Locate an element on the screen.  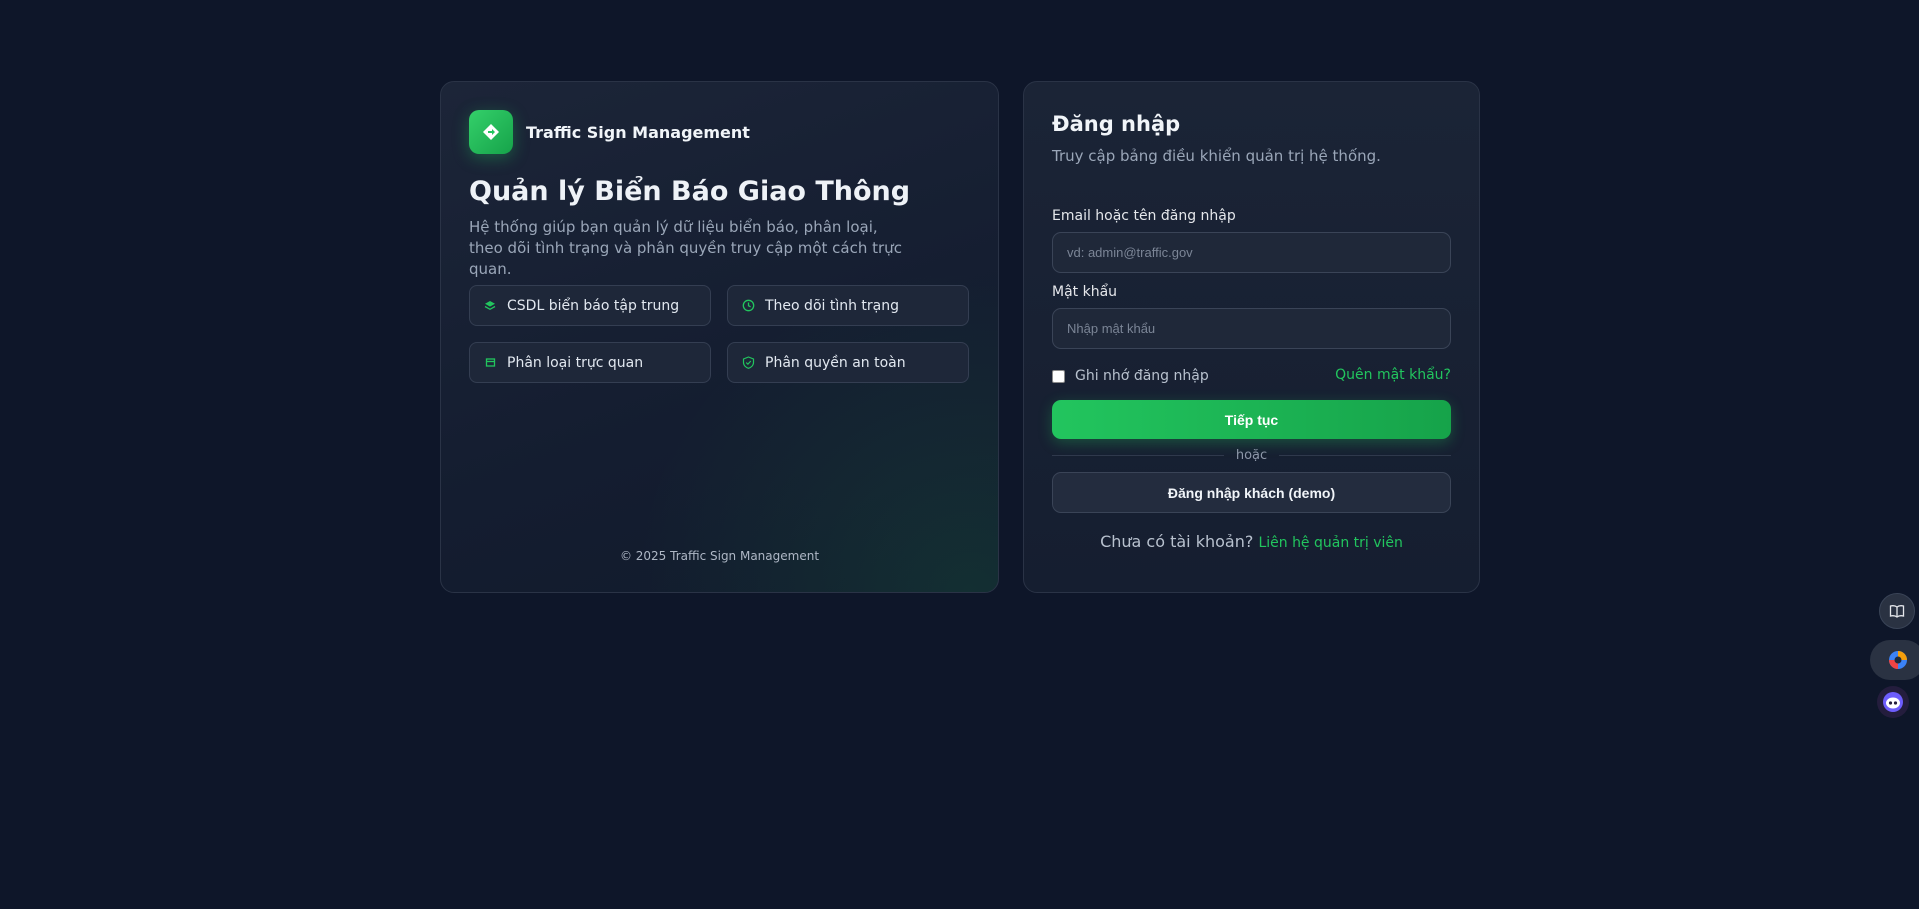
remember-checkbox is located at coordinates (1058, 376).